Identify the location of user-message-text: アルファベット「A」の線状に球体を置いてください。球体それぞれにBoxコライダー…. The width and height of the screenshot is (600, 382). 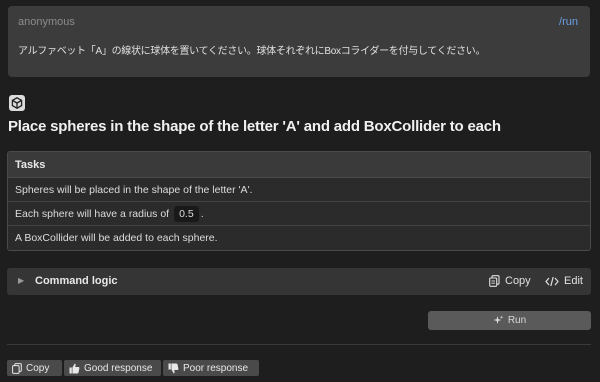
(252, 51).